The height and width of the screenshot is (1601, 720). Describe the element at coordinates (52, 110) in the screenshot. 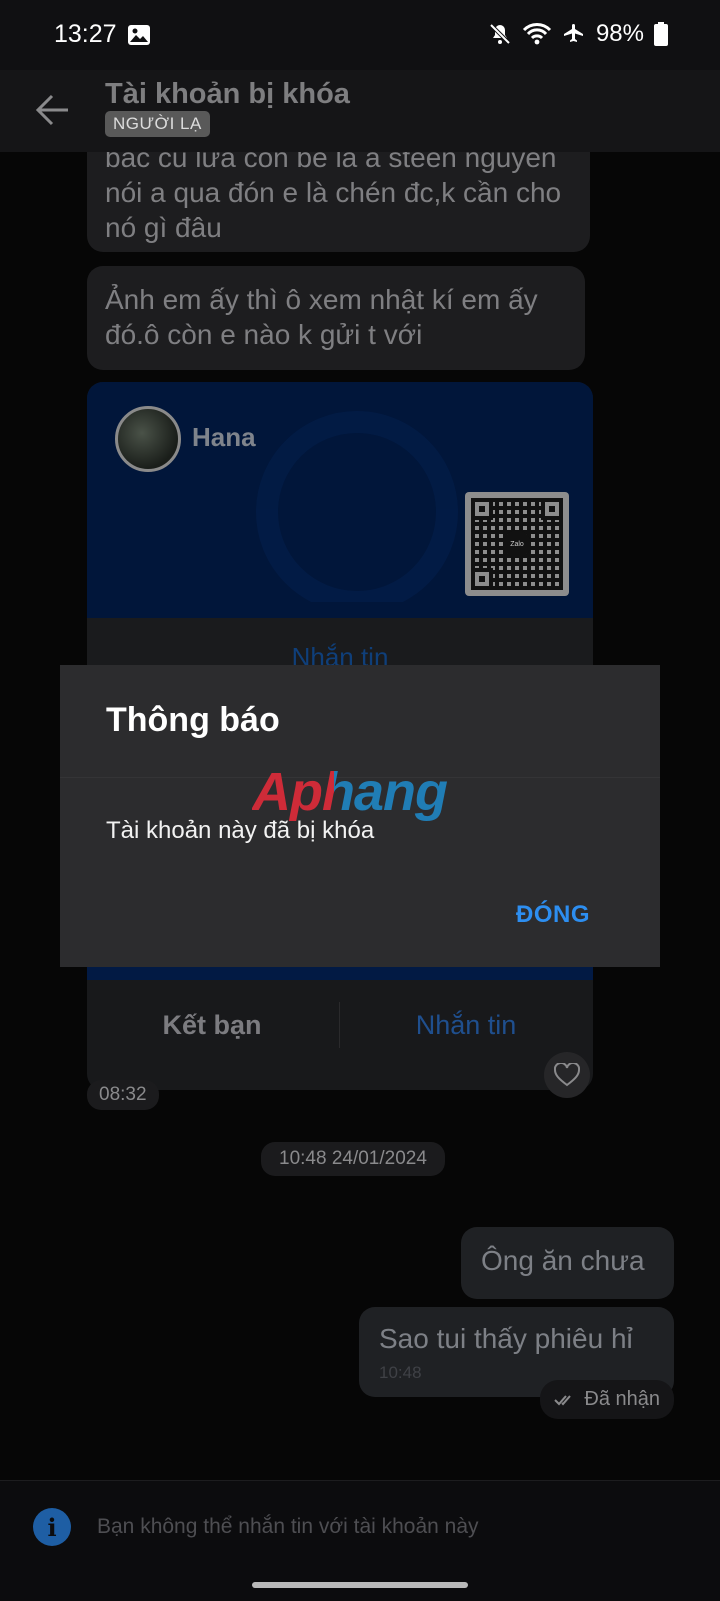

I see `back-arrow-icon` at that location.